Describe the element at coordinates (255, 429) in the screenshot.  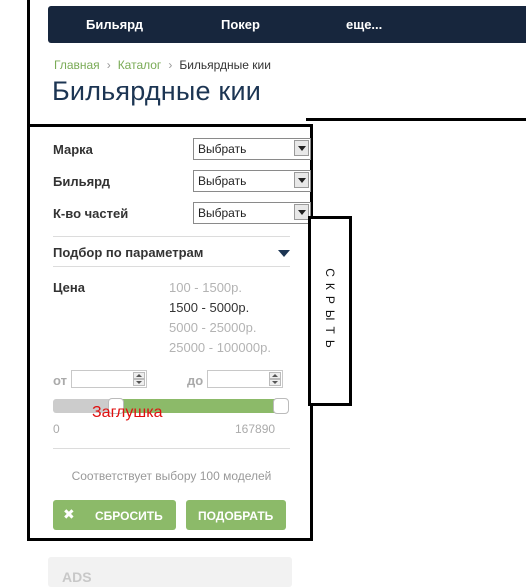
I see `slider-max-value: 167890` at that location.